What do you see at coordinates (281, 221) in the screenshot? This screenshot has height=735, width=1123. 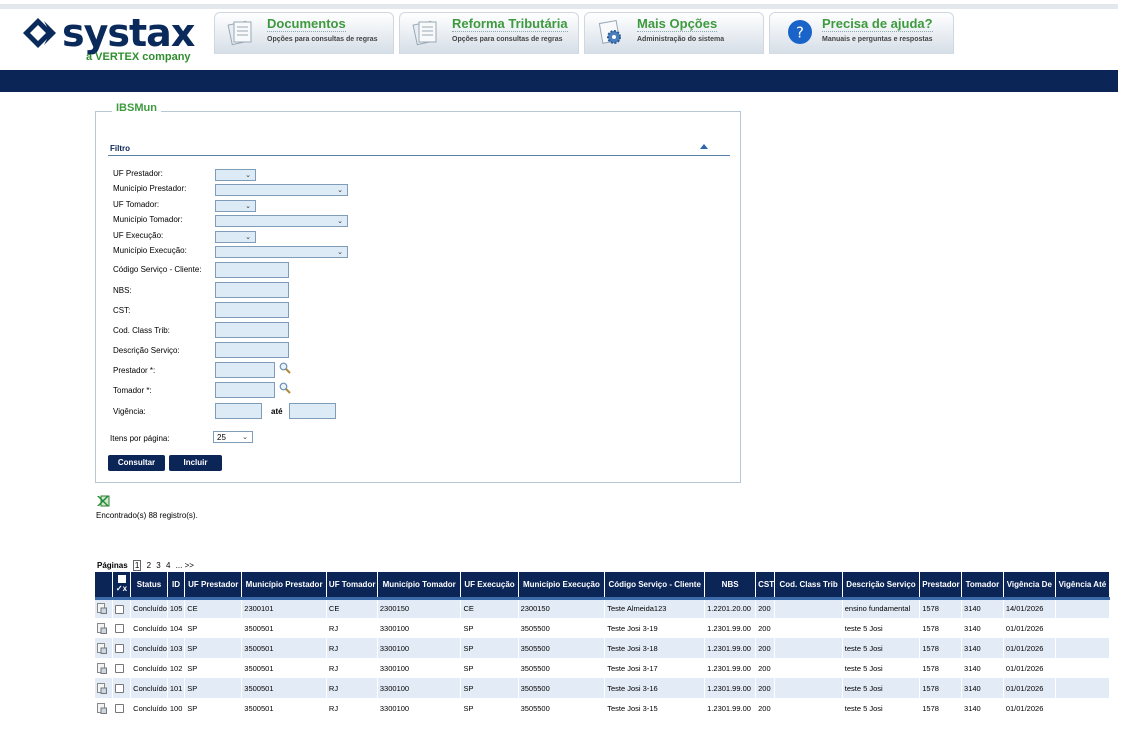 I see `municipio-tomador-select: ⌄` at bounding box center [281, 221].